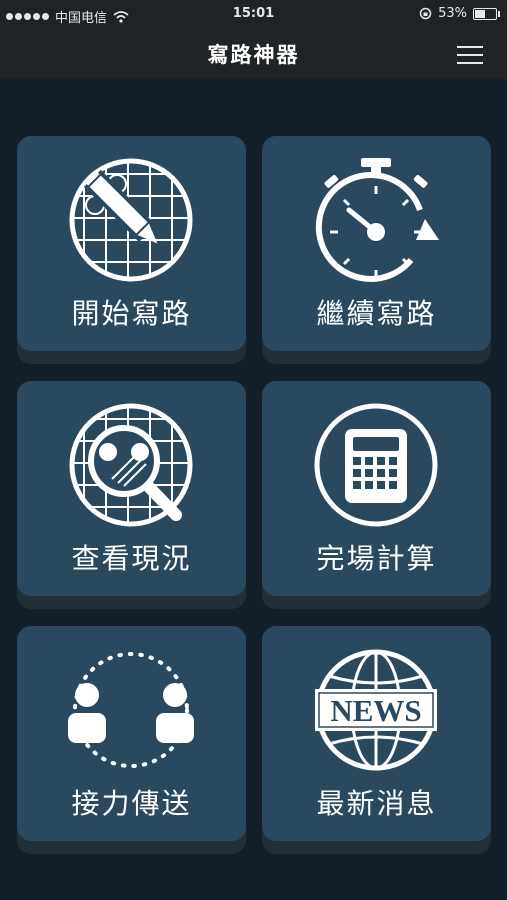  Describe the element at coordinates (253, 15) in the screenshot. I see `status-bar: 中国电信 15:01 53%` at that location.